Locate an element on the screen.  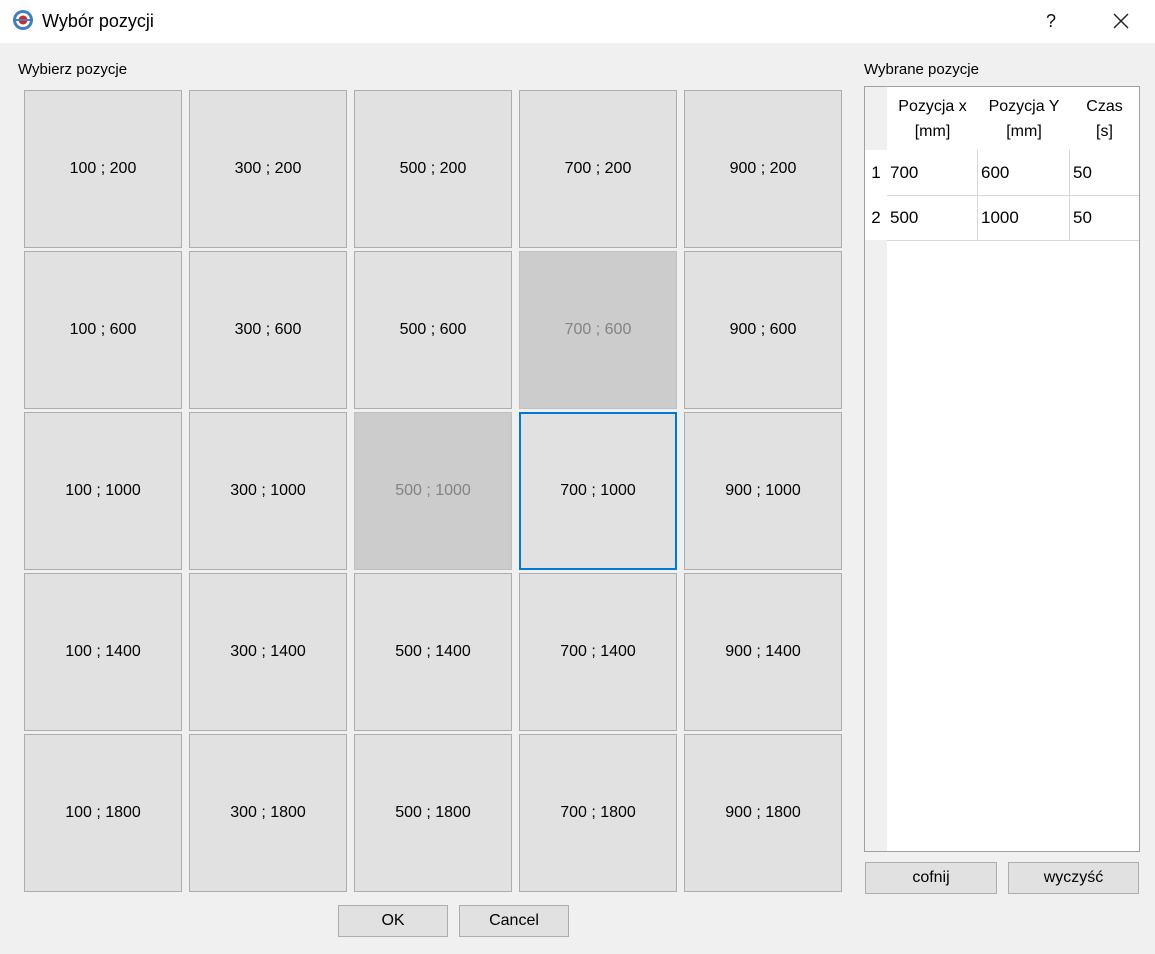
column-header-text: Czas is located at coordinates (1104, 106).